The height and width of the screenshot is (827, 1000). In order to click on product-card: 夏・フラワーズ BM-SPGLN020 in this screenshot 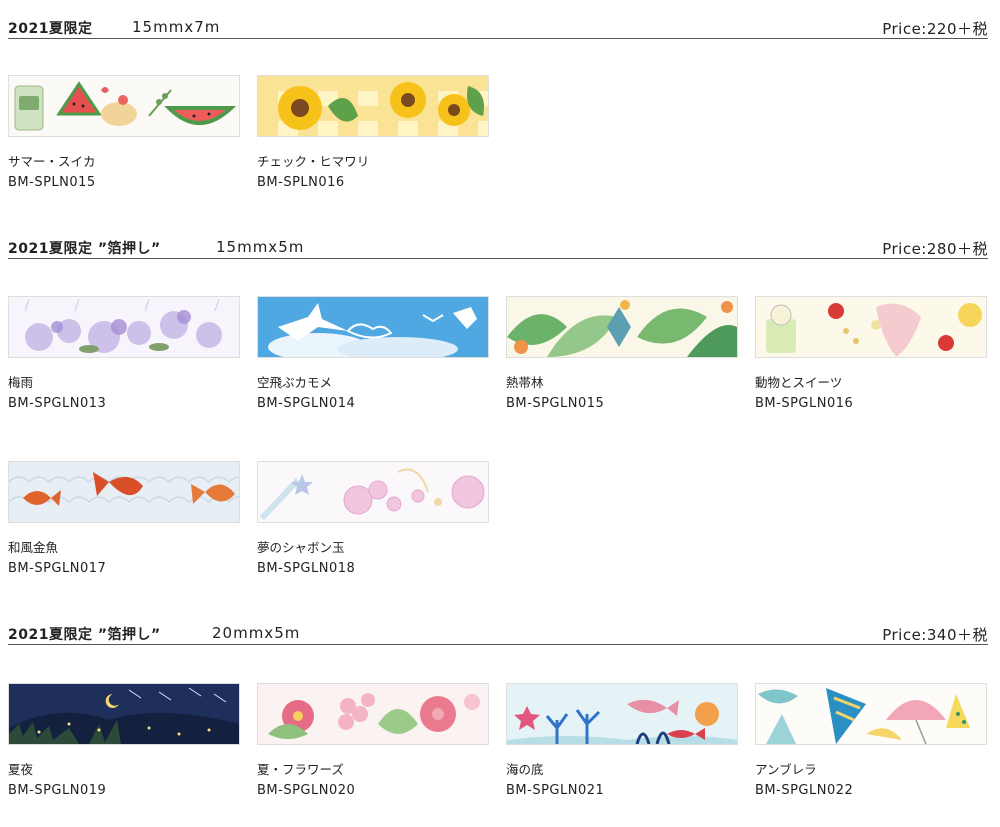, I will do `click(373, 743)`.